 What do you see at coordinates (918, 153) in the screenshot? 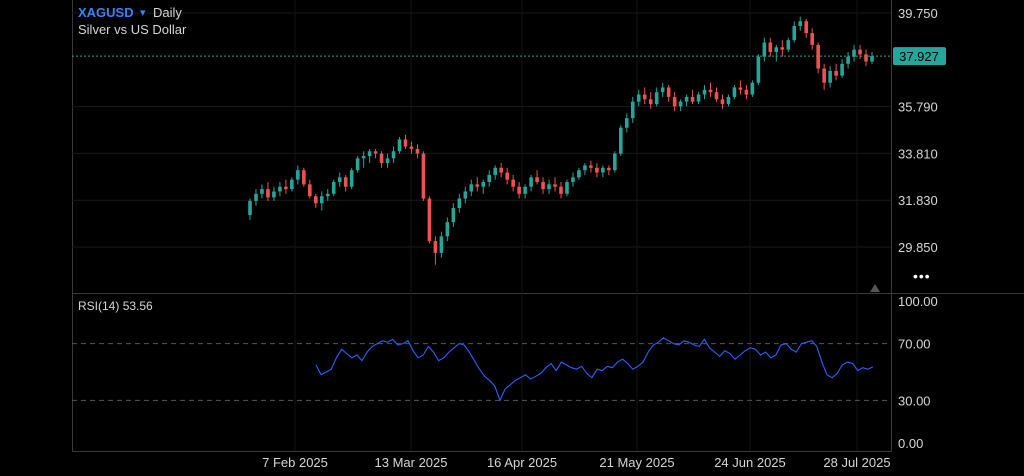
I see `price-tick-label: 33.810` at bounding box center [918, 153].